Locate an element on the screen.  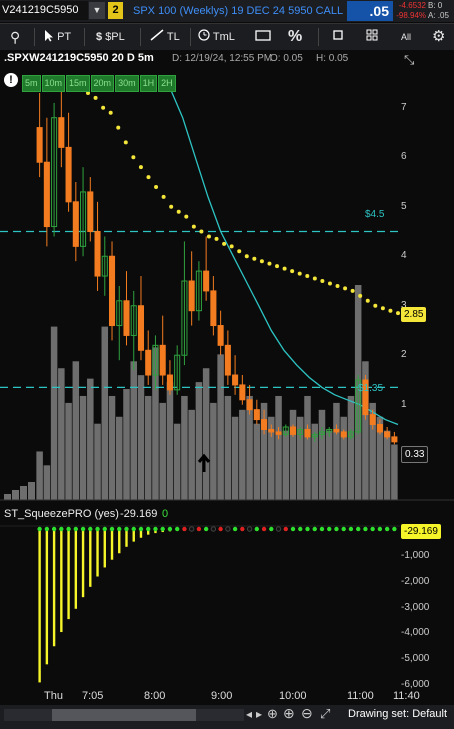
pointer-tool-button: PT is located at coordinates (57, 37).